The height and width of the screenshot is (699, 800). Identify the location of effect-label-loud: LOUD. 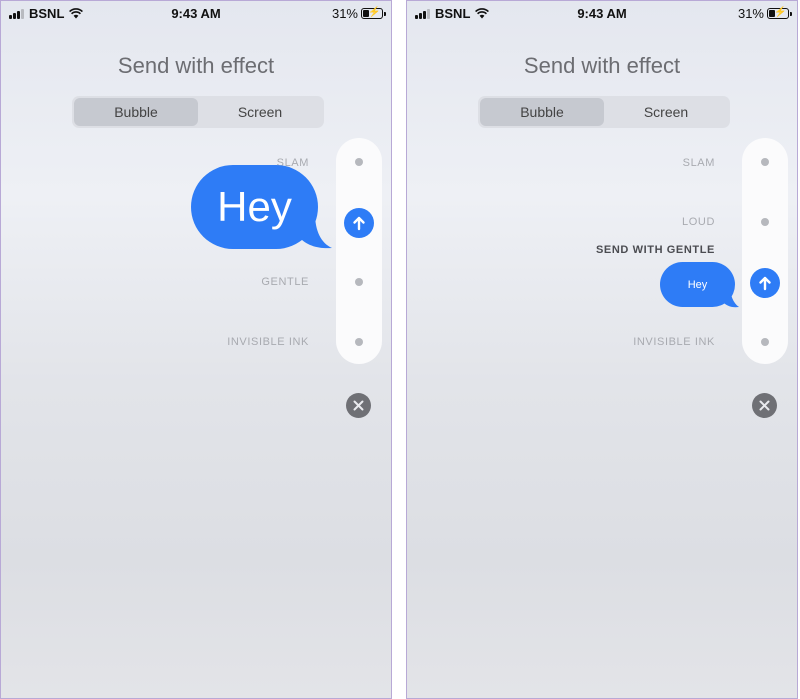
(698, 222).